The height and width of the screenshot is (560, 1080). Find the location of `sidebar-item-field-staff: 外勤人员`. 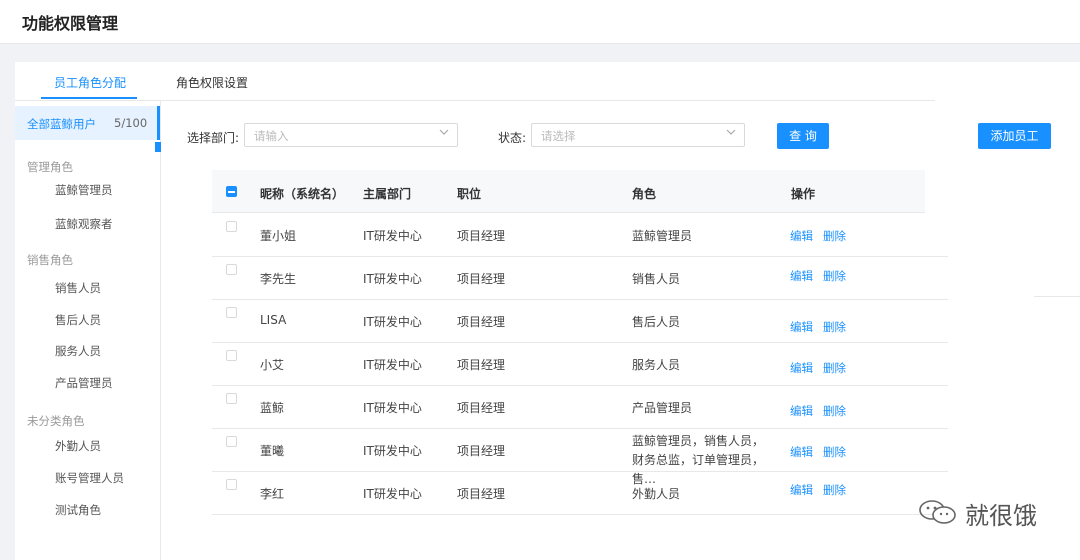

sidebar-item-field-staff: 外勤人员 is located at coordinates (78, 446).